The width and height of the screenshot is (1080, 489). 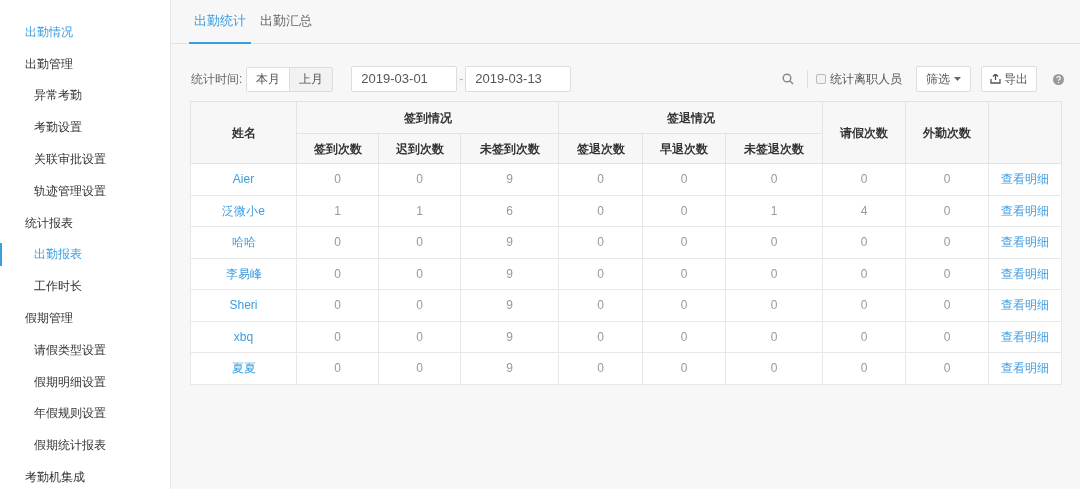 I want to click on sidebar-section: 统计报表, so click(x=36, y=222).